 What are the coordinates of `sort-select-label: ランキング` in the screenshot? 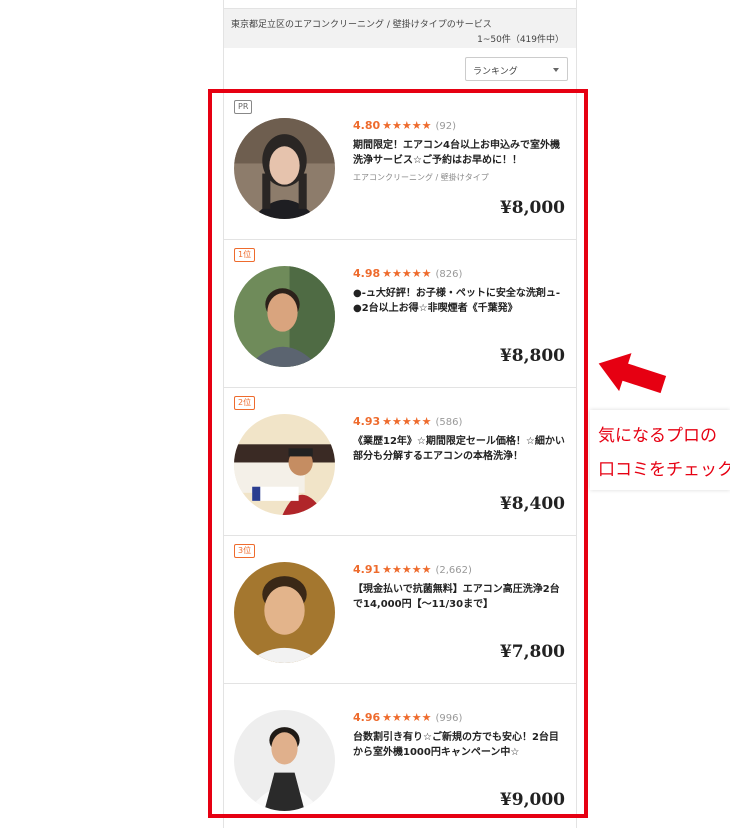 It's located at (495, 72).